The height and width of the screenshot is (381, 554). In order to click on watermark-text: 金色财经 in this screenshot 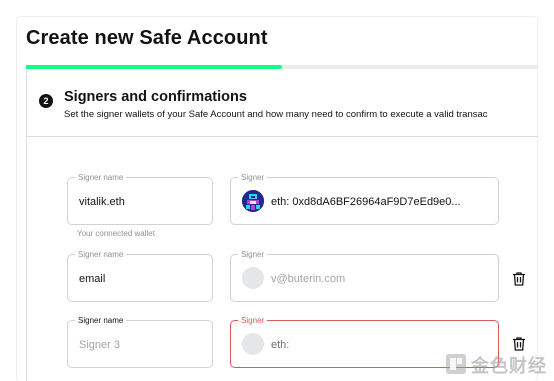, I will do `click(509, 366)`.